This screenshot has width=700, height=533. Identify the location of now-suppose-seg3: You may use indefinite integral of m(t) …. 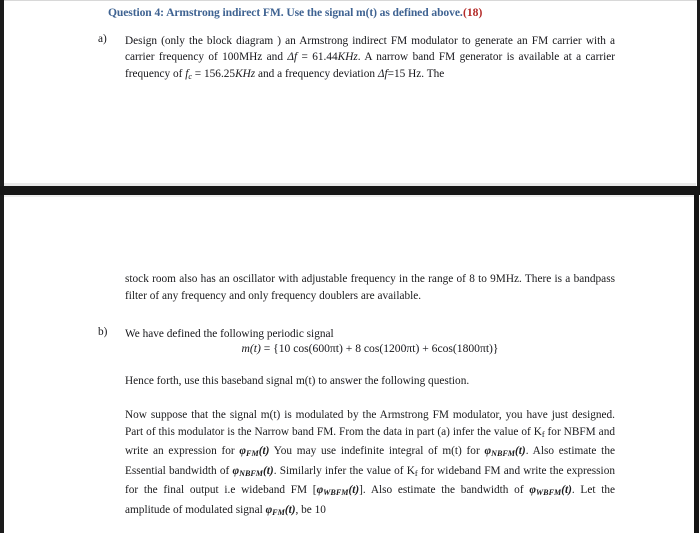
(377, 451).